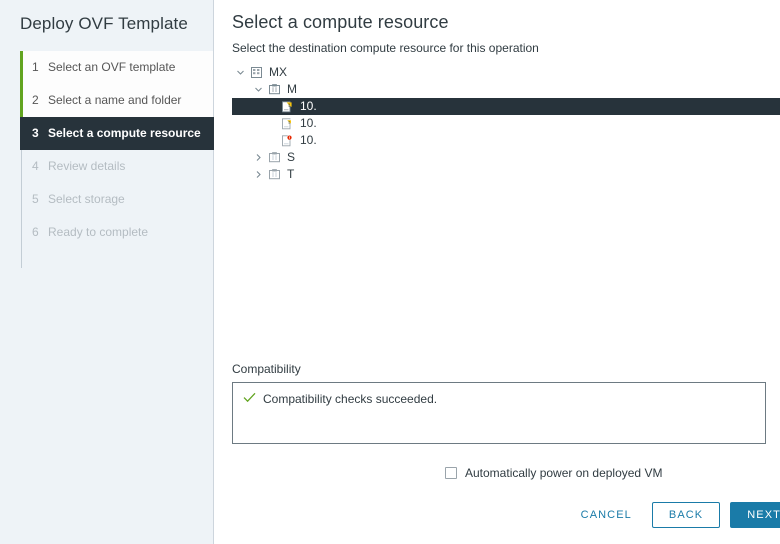  What do you see at coordinates (278, 72) in the screenshot?
I see `tree-item-label: MX` at bounding box center [278, 72].